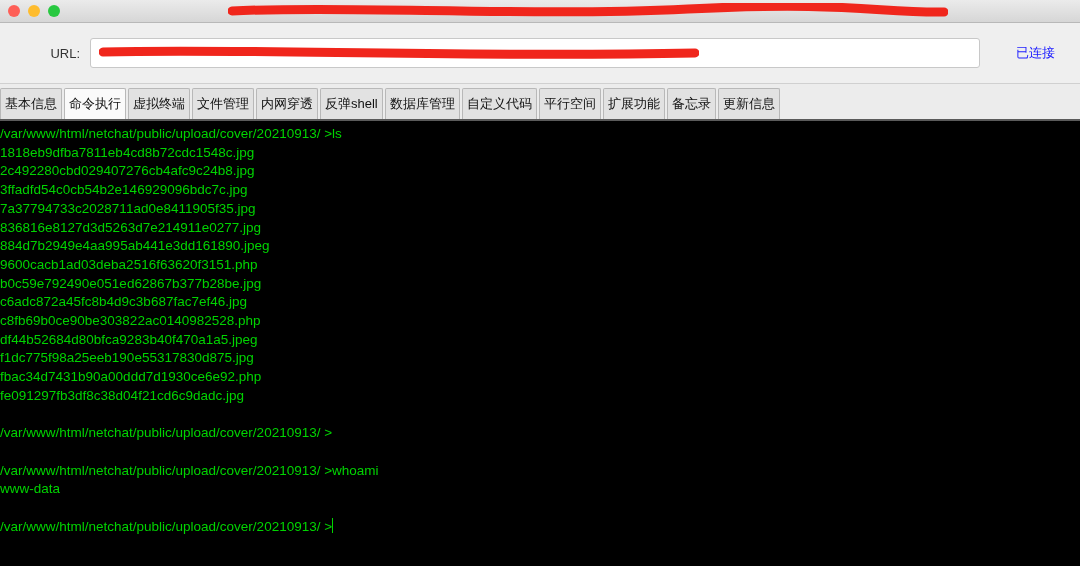 This screenshot has width=1080, height=566. What do you see at coordinates (135, 246) in the screenshot?
I see `terminal-line: 884d7b2949e4aa995ab441e3dd161890.jpeg` at bounding box center [135, 246].